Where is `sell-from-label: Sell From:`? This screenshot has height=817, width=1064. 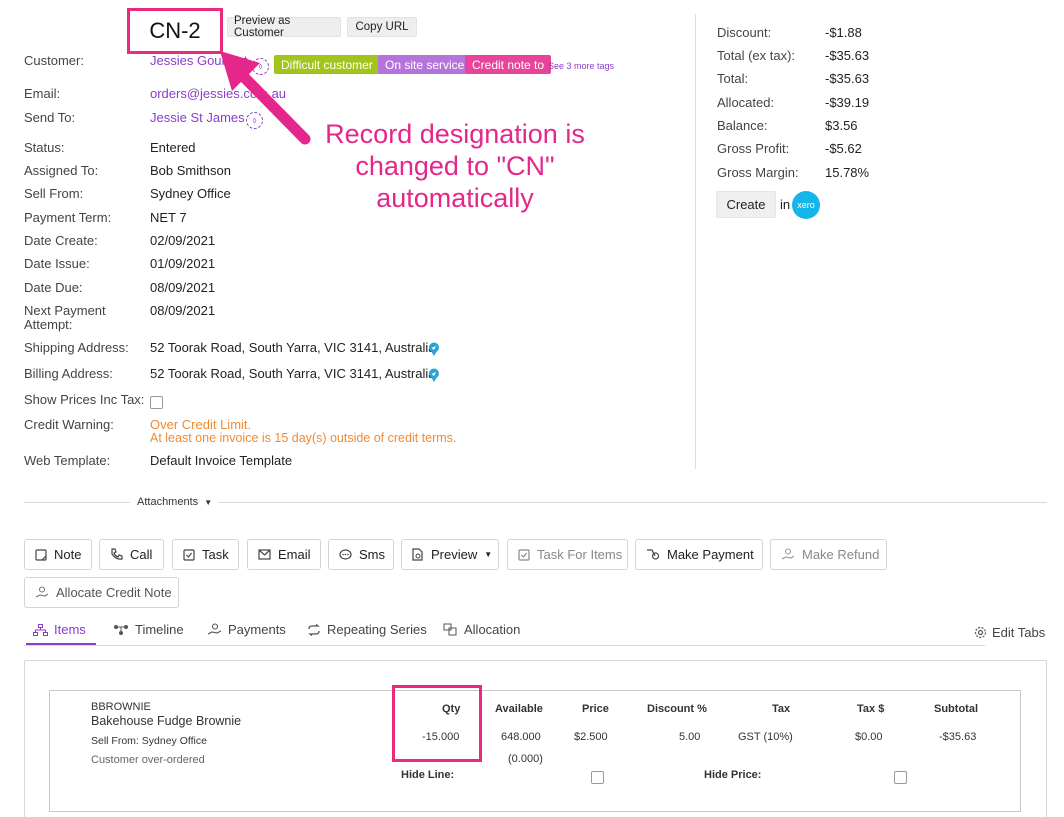 sell-from-label: Sell From: is located at coordinates (54, 193).